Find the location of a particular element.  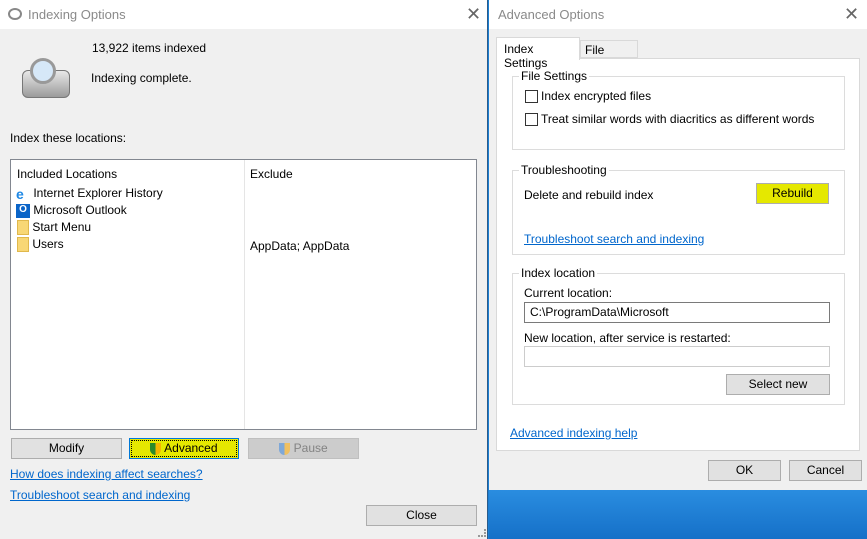

ie-icon: e is located at coordinates (20, 194).